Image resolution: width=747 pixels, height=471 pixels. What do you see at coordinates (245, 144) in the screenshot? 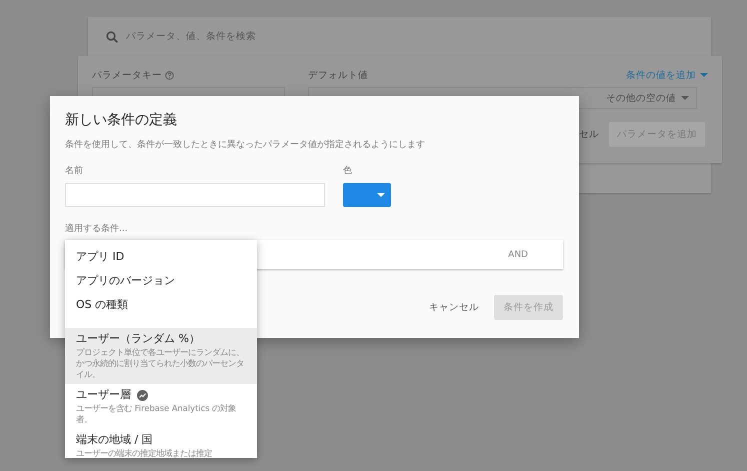
I see `dialog-description: 条件を使用して、条件が一致したときに異なったパラメータ値が指定されるようにします` at bounding box center [245, 144].